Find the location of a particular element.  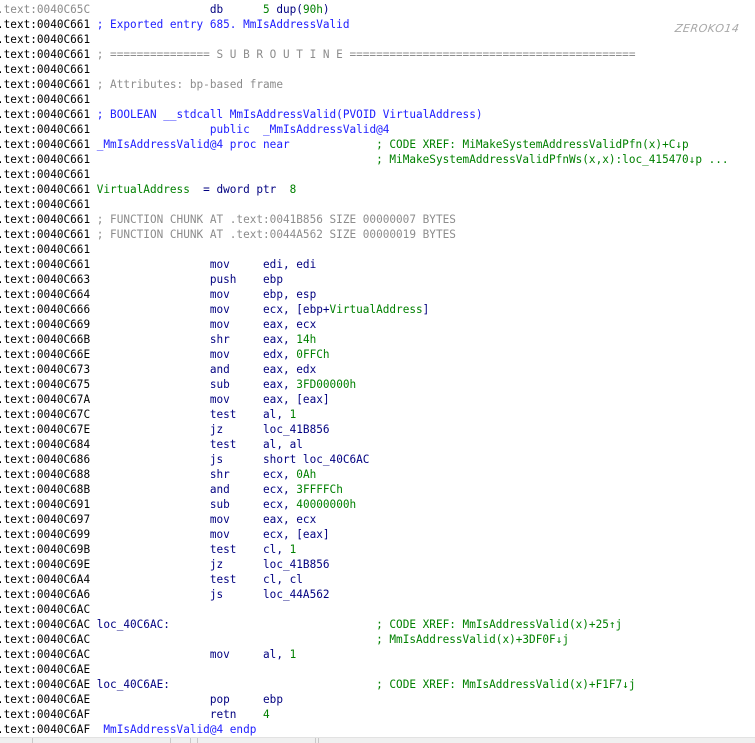

operand: eax, edx is located at coordinates (289, 369).